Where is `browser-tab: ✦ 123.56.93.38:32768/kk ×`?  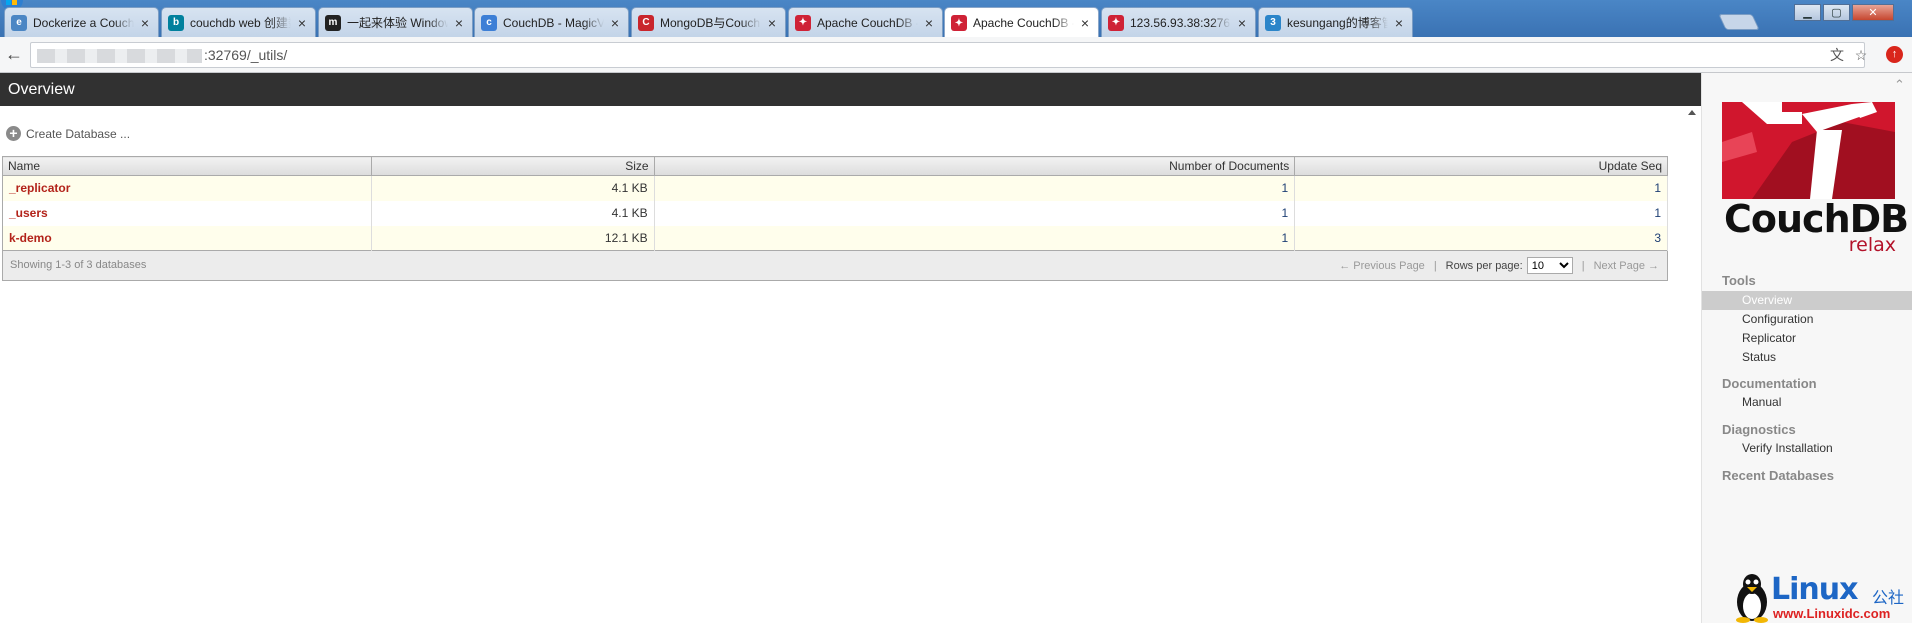 browser-tab: ✦ 123.56.93.38:32768/kk × is located at coordinates (1178, 22).